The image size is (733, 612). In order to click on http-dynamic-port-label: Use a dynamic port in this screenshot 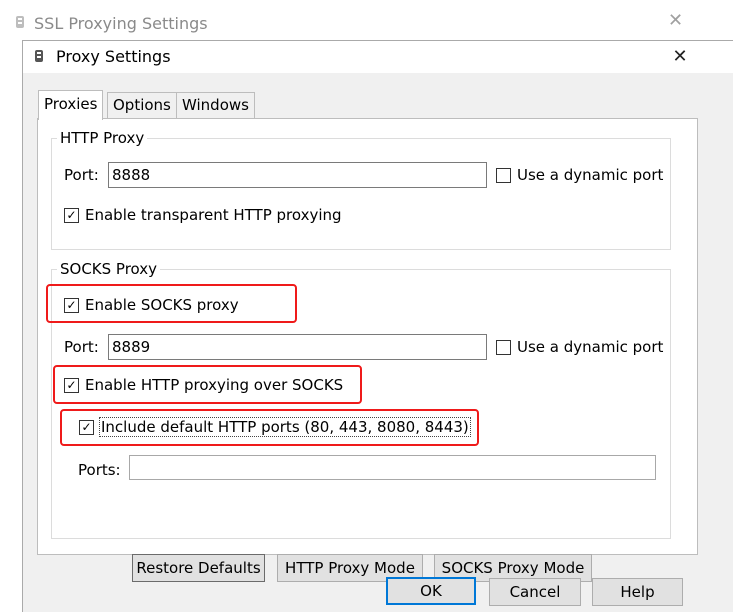, I will do `click(590, 175)`.